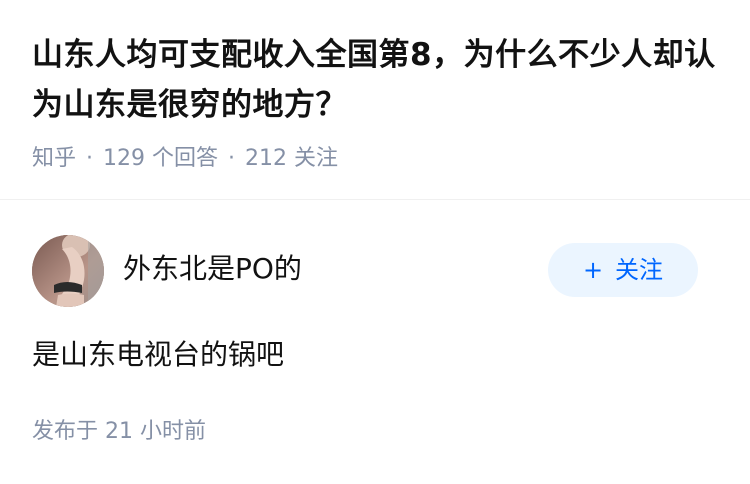  What do you see at coordinates (54, 158) in the screenshot?
I see `source-label: 知乎` at bounding box center [54, 158].